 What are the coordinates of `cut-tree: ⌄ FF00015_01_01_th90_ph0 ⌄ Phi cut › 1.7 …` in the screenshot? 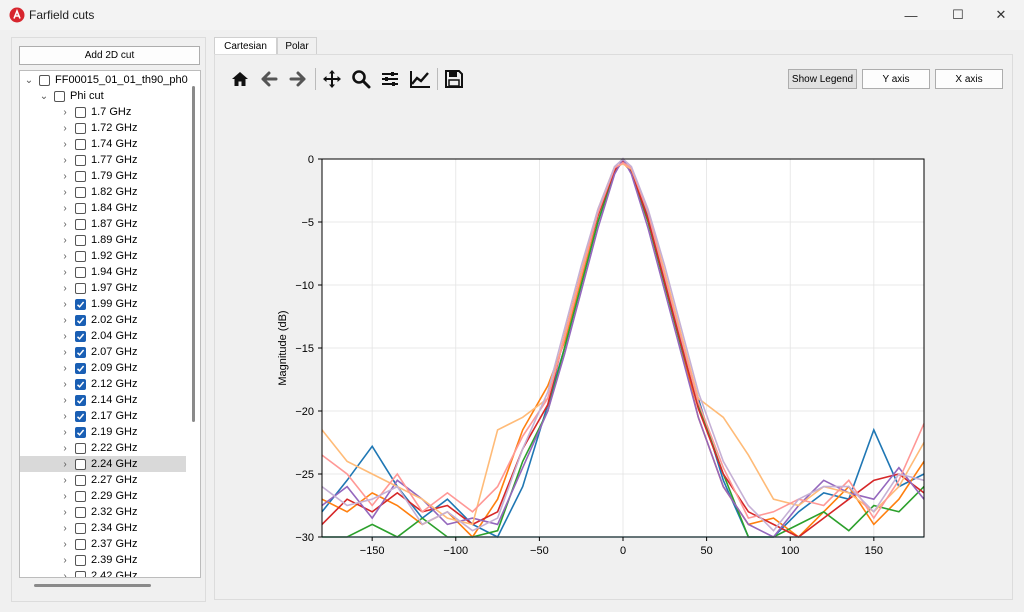 It's located at (110, 324).